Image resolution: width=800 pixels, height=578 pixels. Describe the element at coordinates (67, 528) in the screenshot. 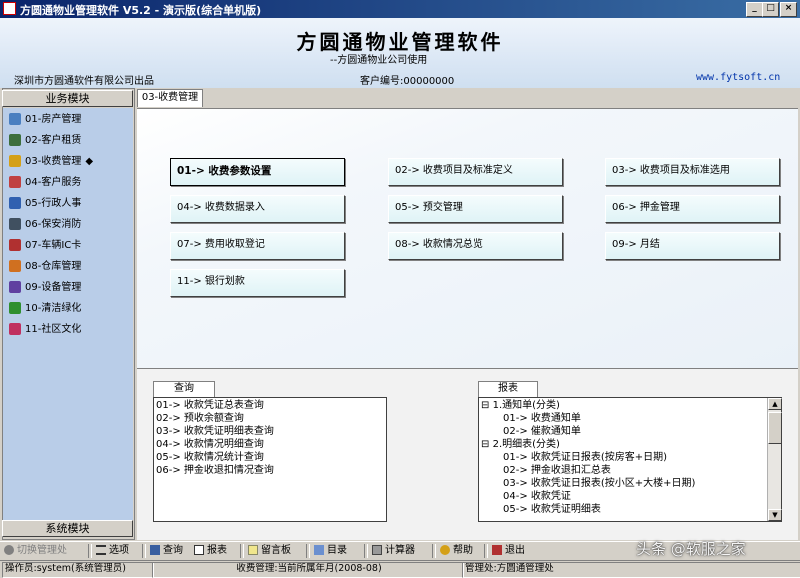

I see `system-module-button: 系统模块` at that location.